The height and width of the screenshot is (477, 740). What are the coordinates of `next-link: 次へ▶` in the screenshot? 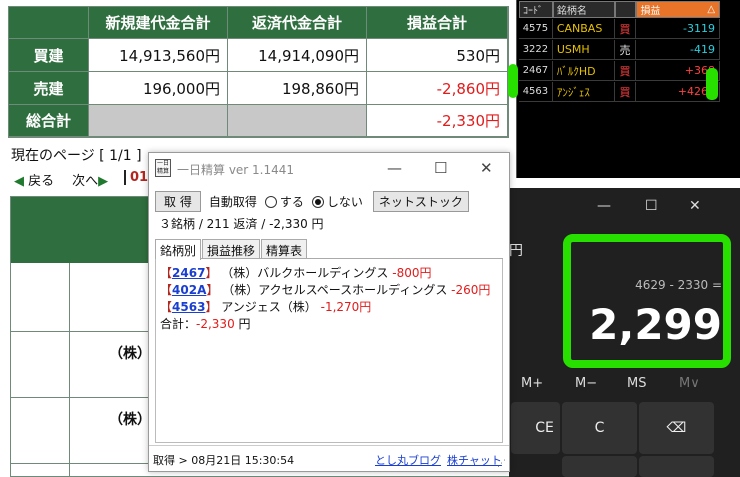 It's located at (90, 179).